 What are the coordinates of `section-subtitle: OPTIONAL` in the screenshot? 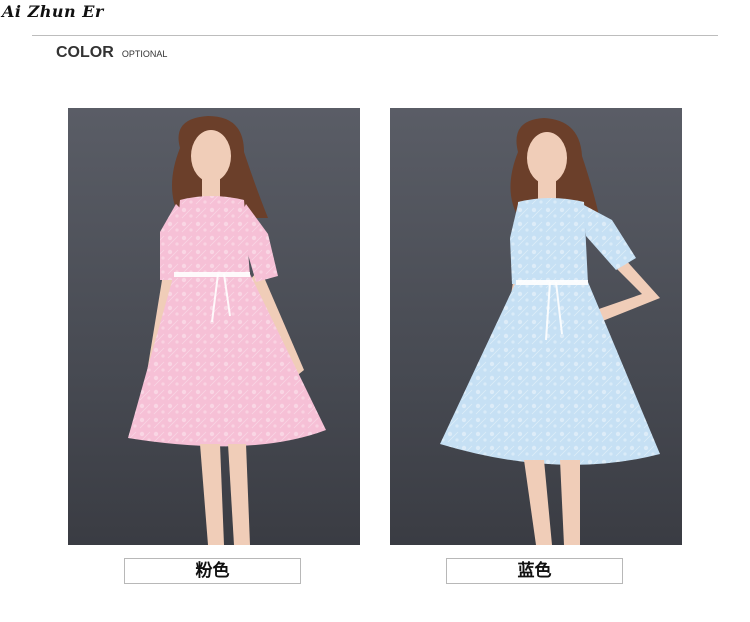 It's located at (144, 54).